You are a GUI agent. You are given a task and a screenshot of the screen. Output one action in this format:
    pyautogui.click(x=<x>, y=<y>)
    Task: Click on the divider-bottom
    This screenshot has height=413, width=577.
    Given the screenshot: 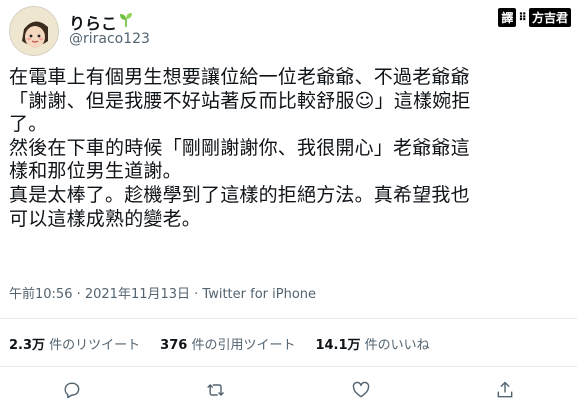 What is the action you would take?
    pyautogui.click(x=288, y=366)
    